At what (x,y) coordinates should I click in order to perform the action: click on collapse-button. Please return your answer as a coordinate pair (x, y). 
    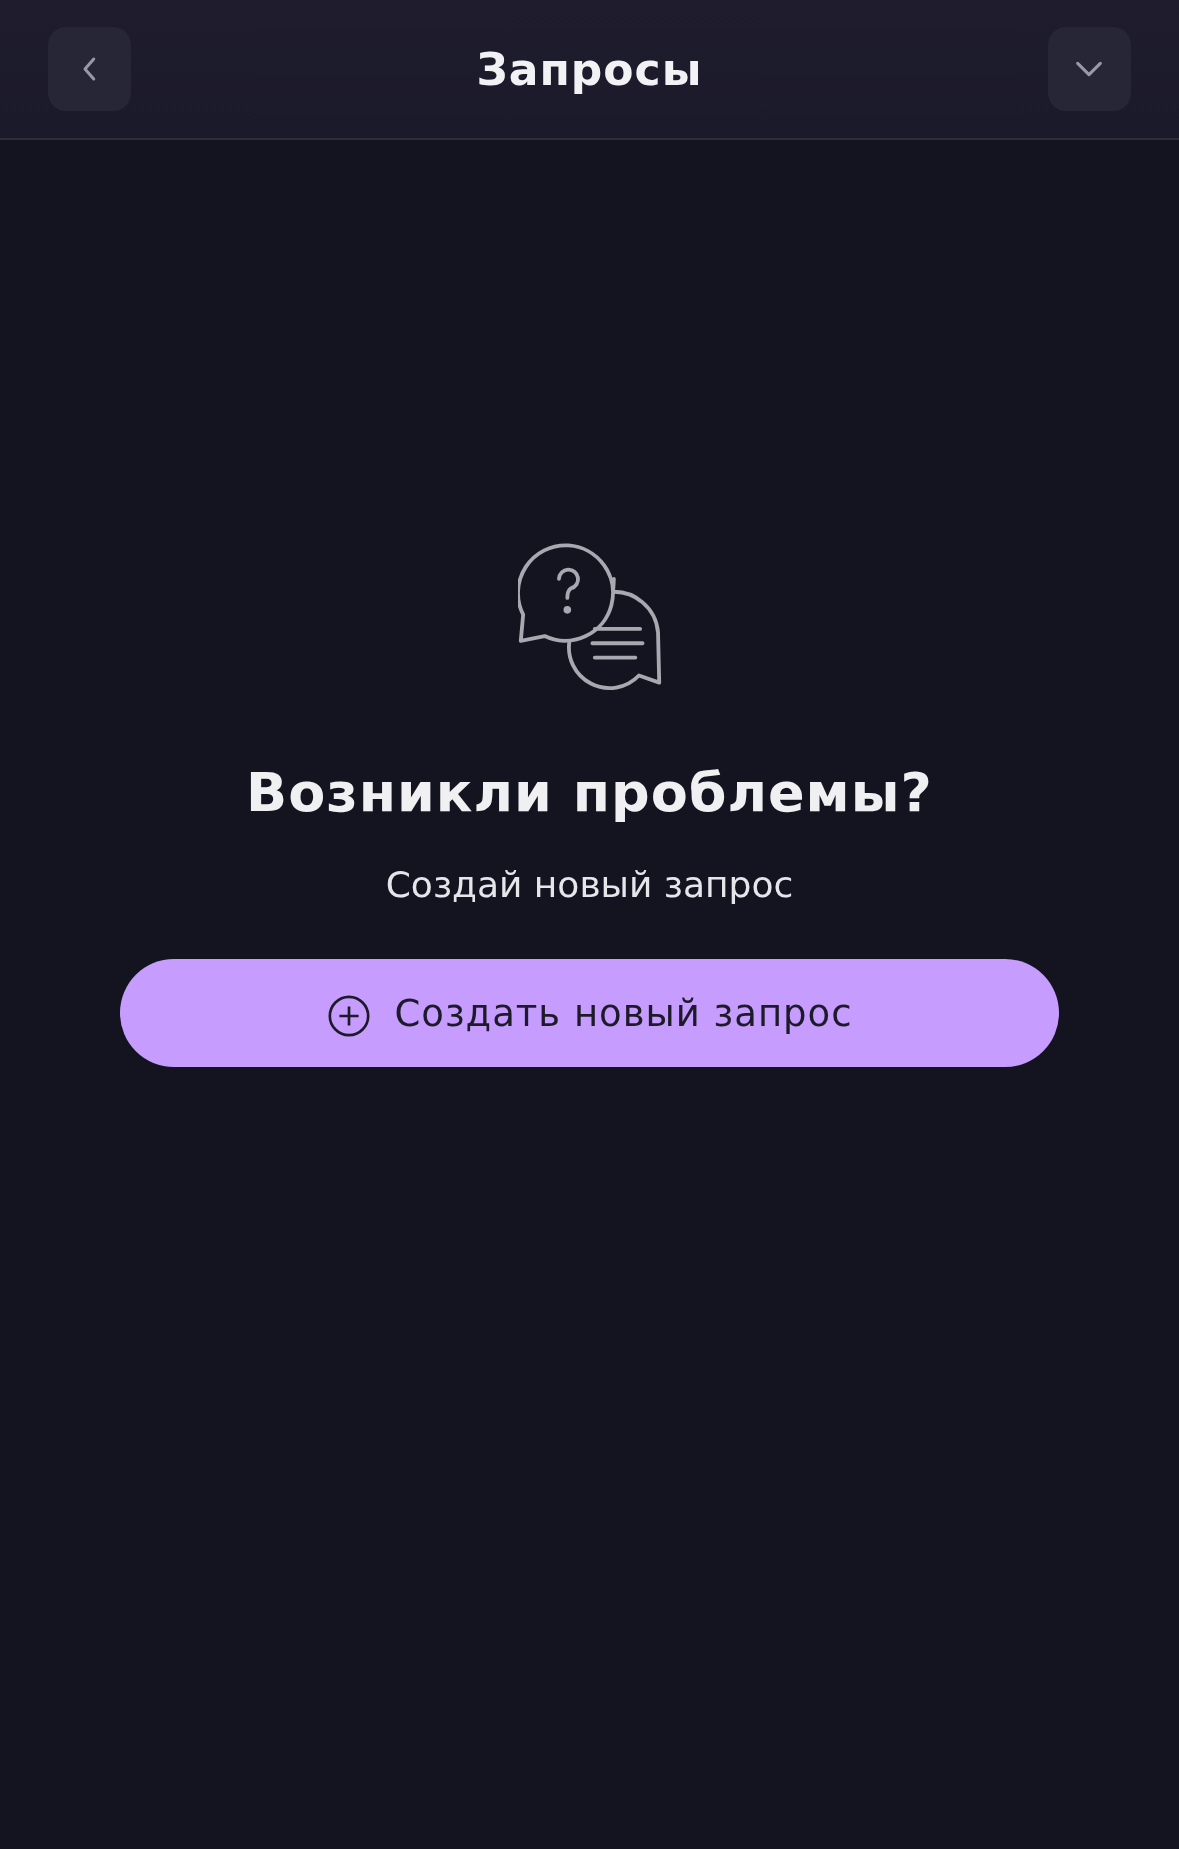
    Looking at the image, I should click on (1089, 69).